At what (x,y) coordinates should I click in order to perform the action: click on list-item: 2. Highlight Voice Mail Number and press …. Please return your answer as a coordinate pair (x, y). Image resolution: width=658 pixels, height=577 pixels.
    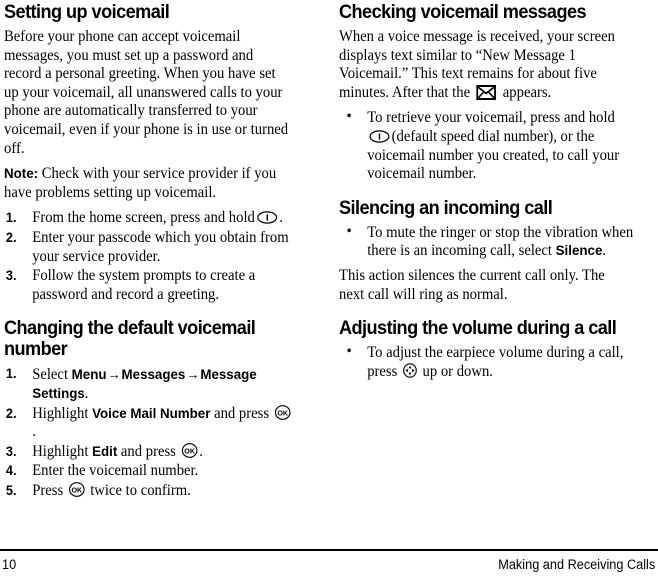
    Looking at the image, I should click on (148, 423).